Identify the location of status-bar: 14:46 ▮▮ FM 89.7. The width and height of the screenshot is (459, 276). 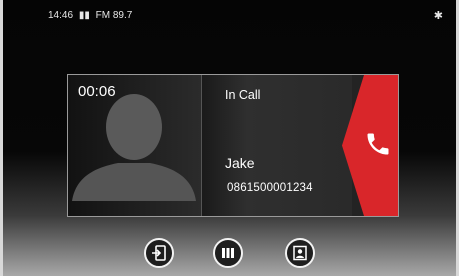
(91, 15).